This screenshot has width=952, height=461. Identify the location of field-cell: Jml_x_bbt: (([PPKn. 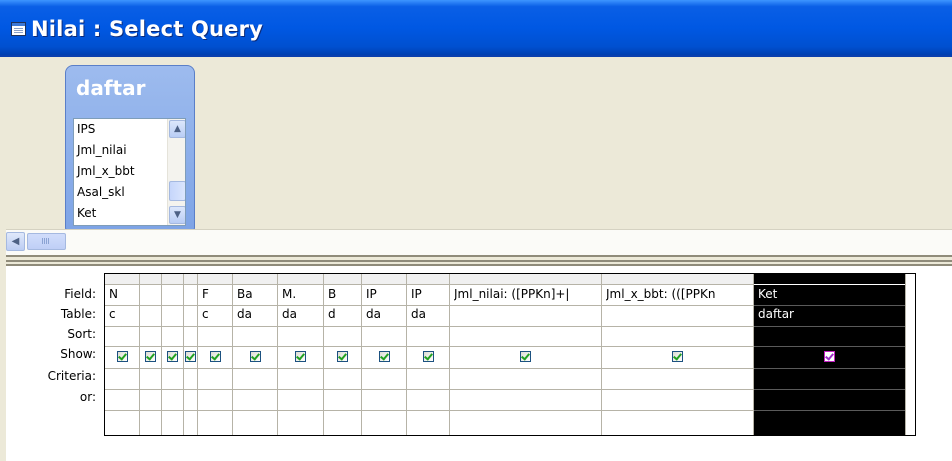
(679, 294).